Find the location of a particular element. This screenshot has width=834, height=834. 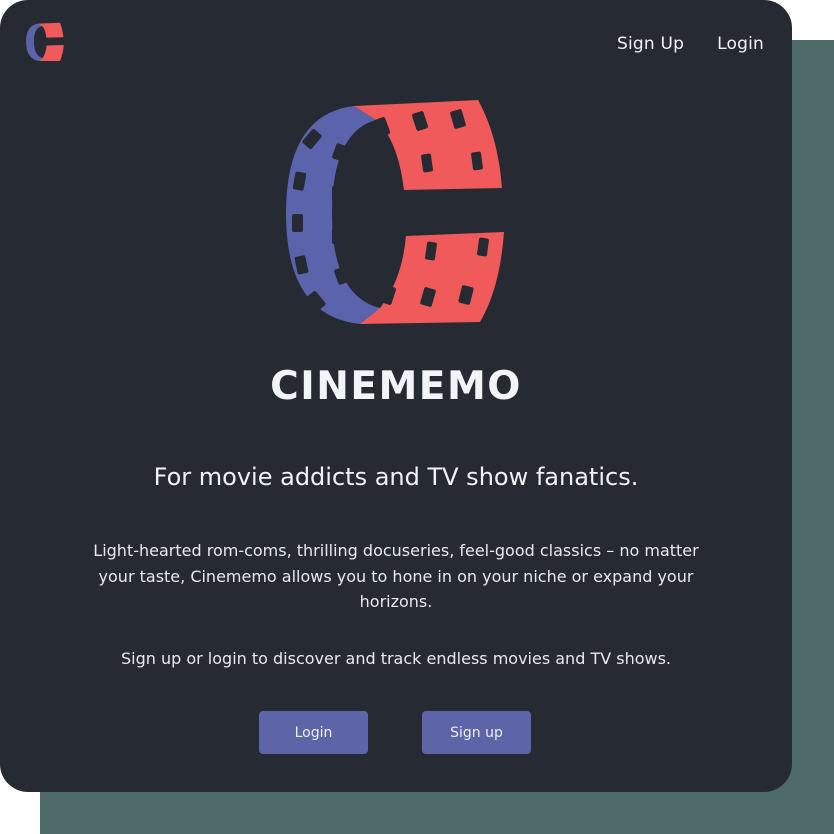

login-button: Login is located at coordinates (313, 732).